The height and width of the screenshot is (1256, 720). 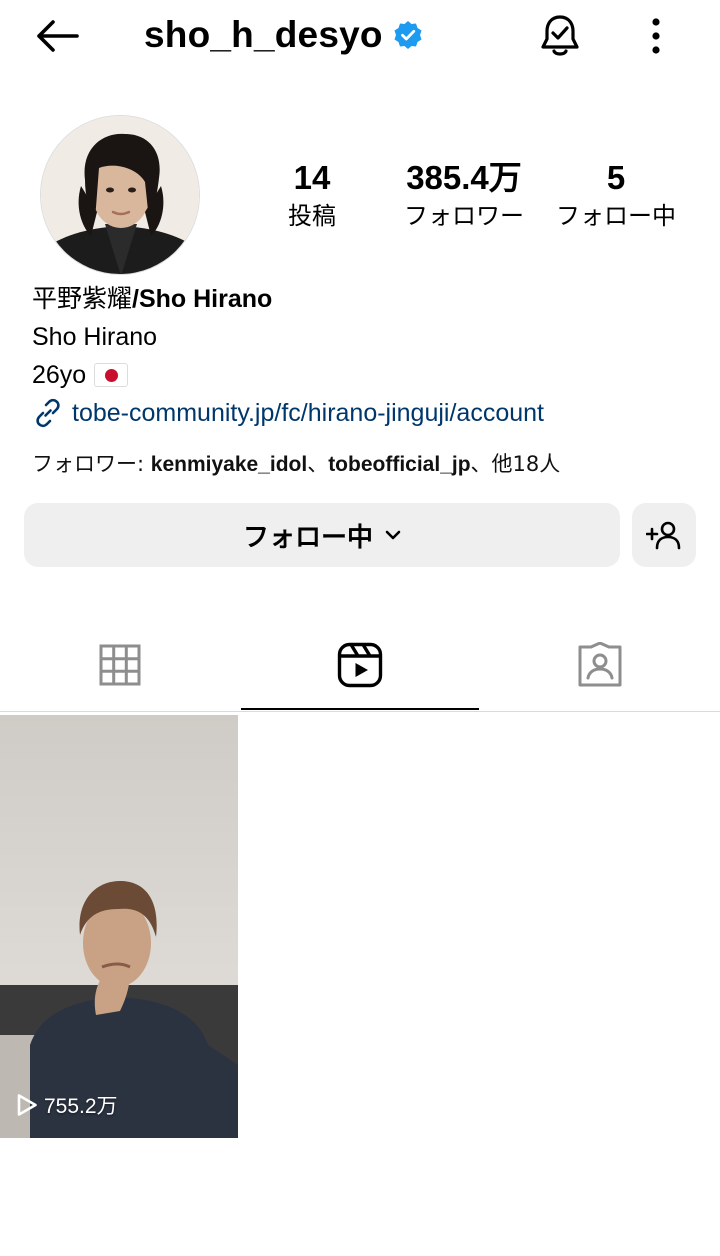 I want to click on tagged-icon, so click(x=600, y=664).